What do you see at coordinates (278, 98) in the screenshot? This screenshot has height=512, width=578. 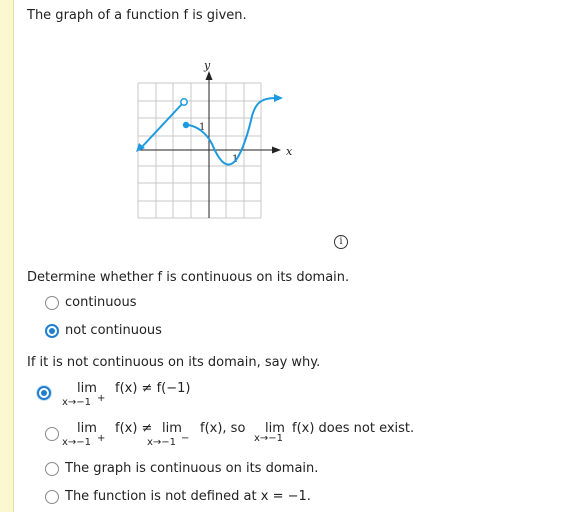 I see `right-end-arrow` at bounding box center [278, 98].